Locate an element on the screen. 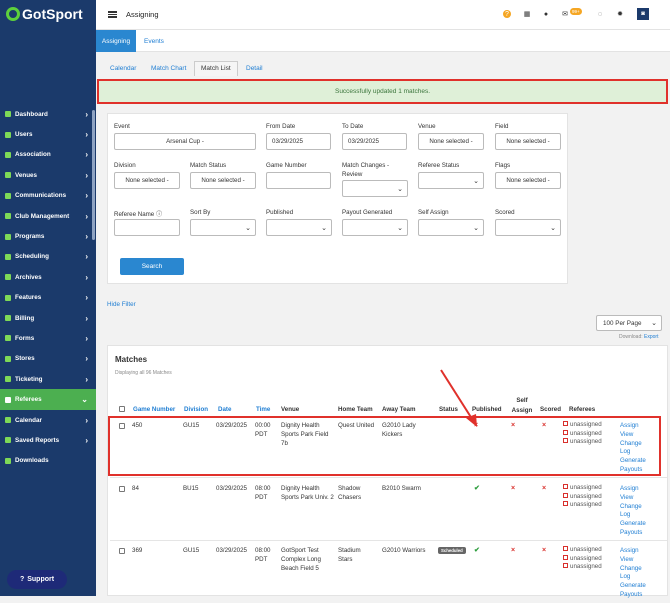 Image resolution: width=670 pixels, height=603 pixels. help-icon: ? is located at coordinates (507, 14).